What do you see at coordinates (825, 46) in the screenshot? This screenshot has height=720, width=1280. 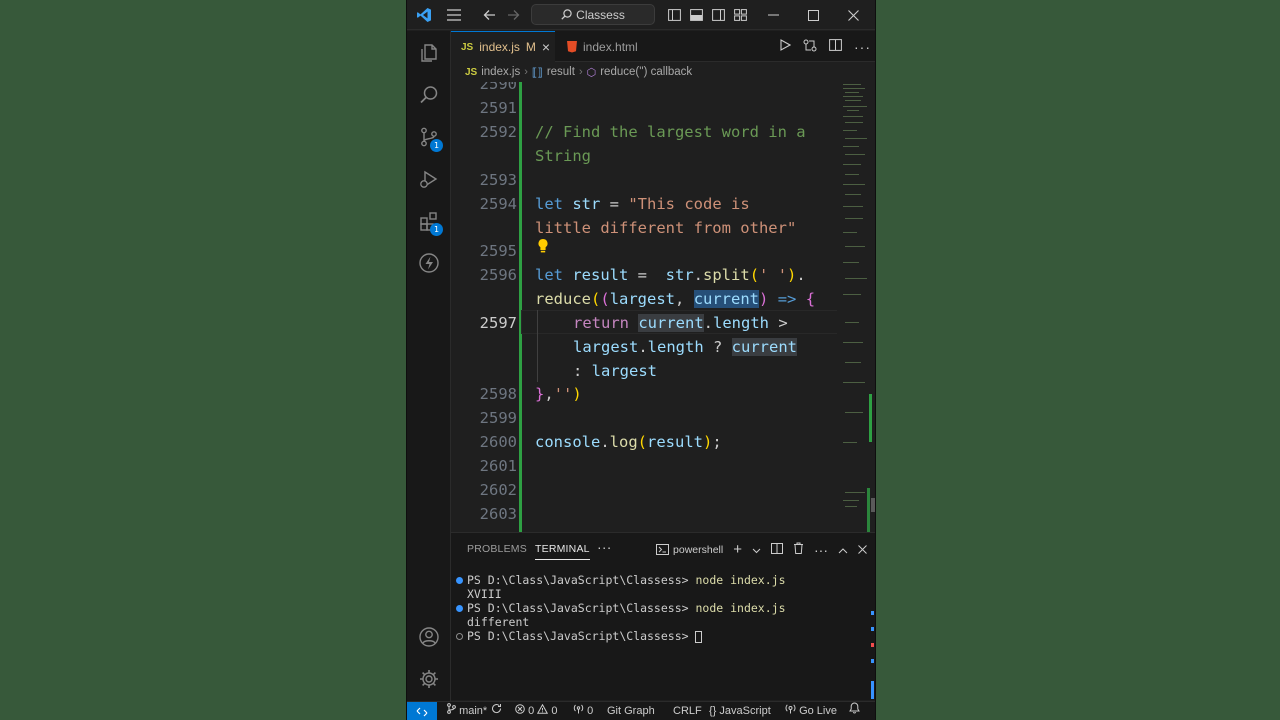 I see `editor-actions: ···` at bounding box center [825, 46].